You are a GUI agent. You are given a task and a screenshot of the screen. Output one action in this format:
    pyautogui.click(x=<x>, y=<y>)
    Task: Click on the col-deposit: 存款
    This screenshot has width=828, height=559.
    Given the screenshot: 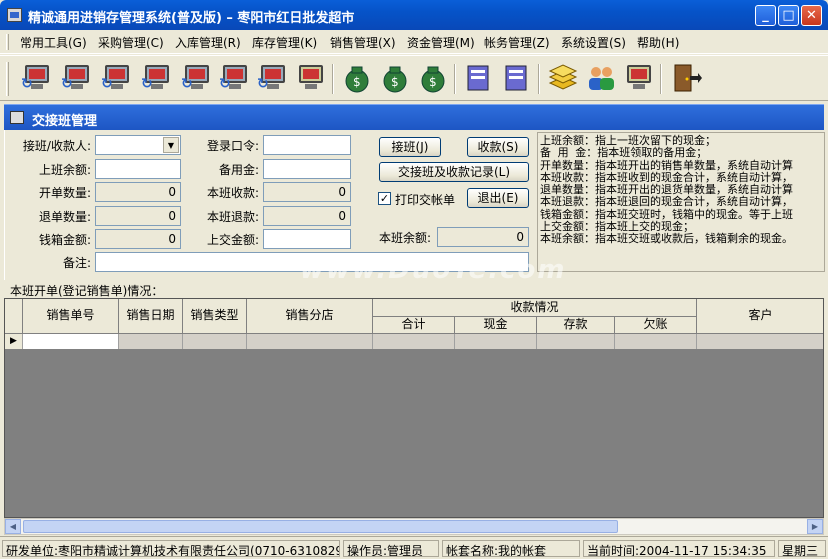 What is the action you would take?
    pyautogui.click(x=576, y=325)
    